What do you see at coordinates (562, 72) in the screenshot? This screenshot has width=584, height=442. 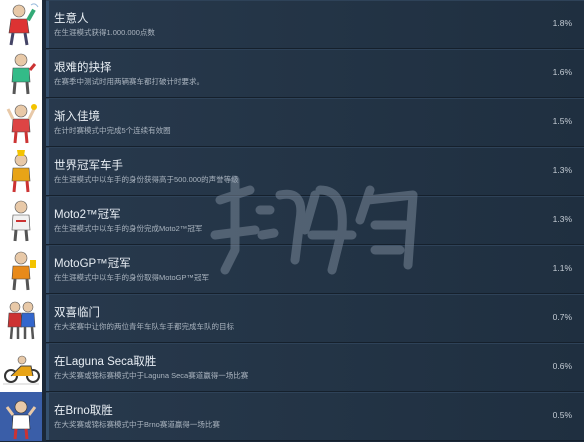 I see `unlock-percentage: 1.6%` at bounding box center [562, 72].